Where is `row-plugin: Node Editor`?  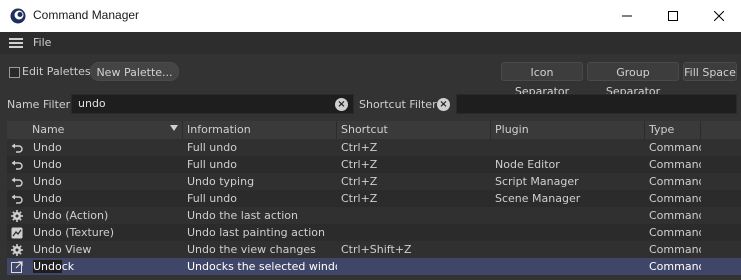 row-plugin: Node Editor is located at coordinates (527, 164).